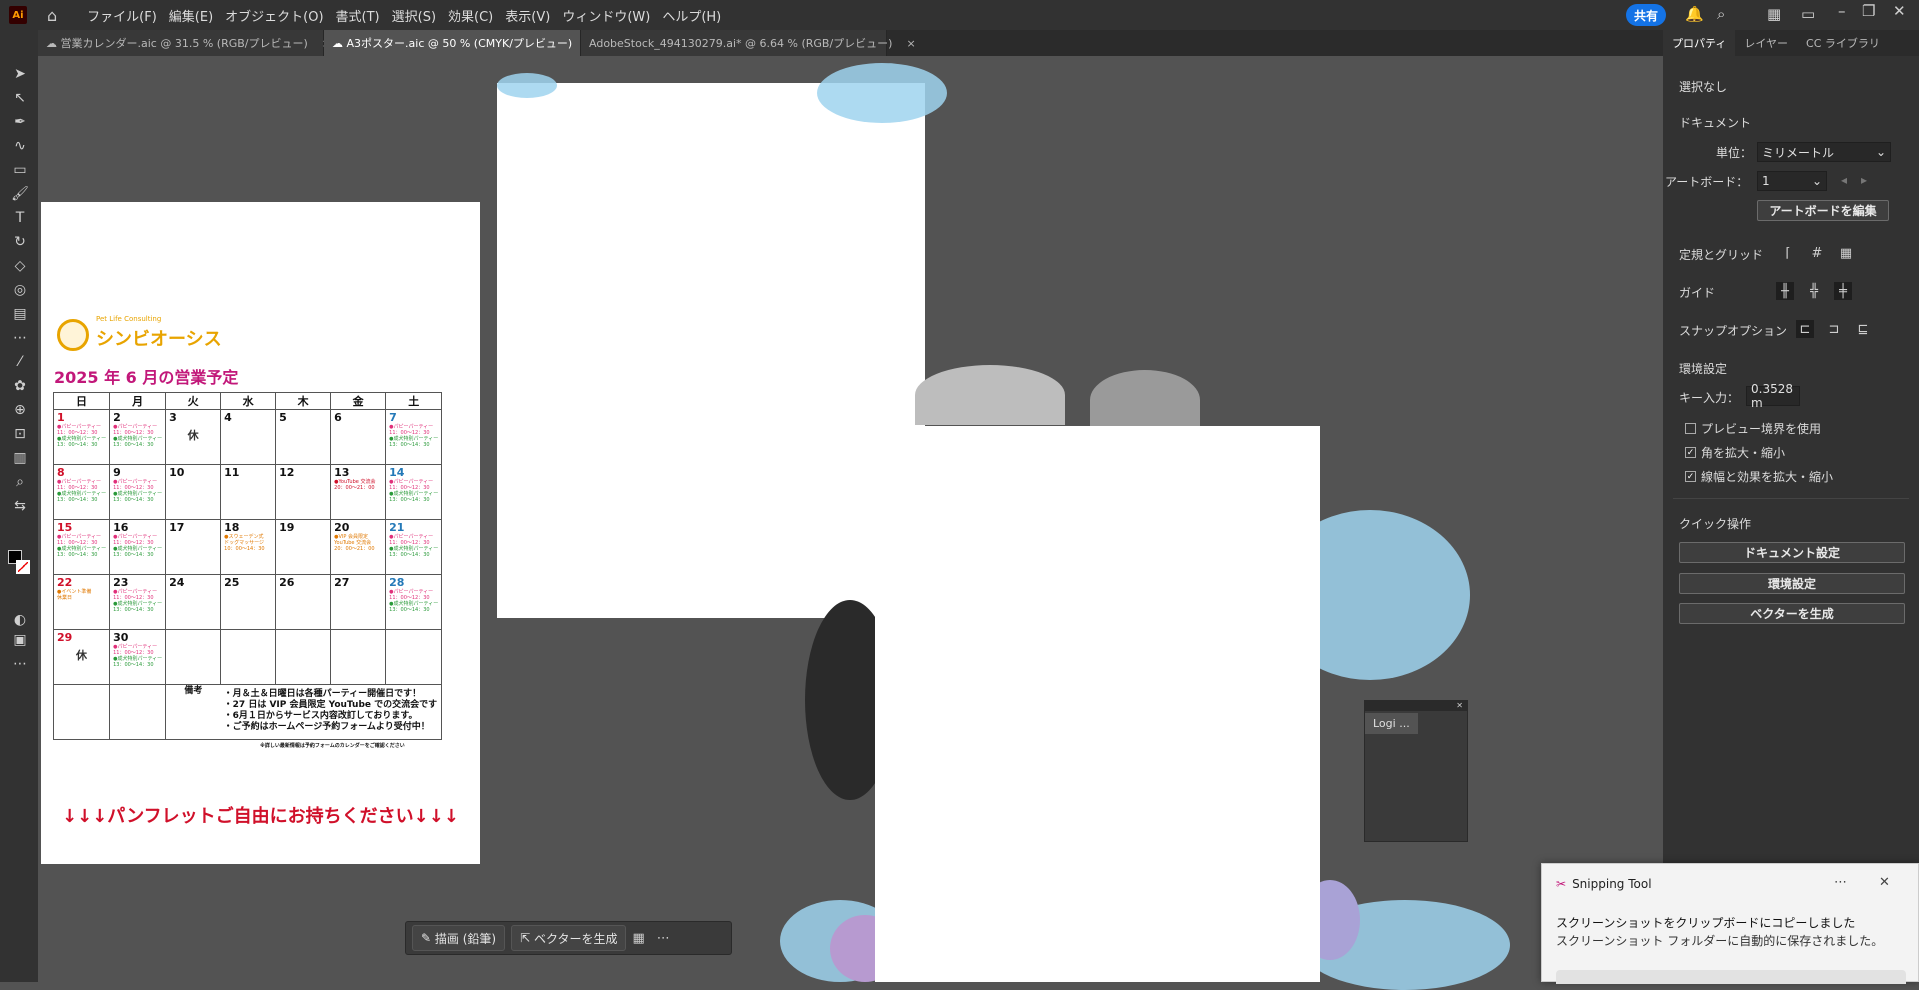 The width and height of the screenshot is (1919, 990). I want to click on poster-artwork, so click(1097, 704).